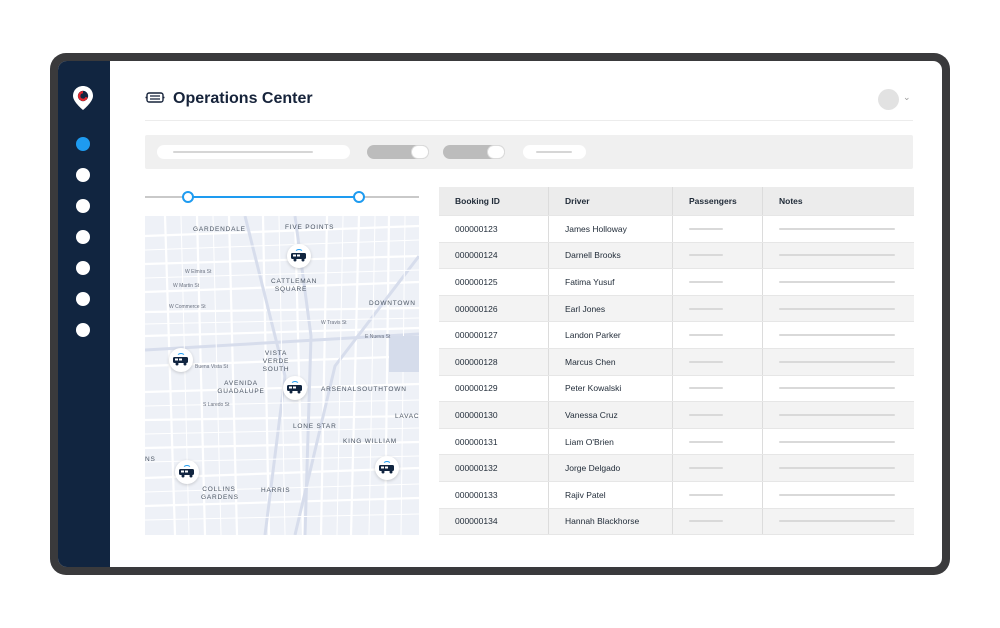 Image resolution: width=1000 pixels, height=628 pixels. What do you see at coordinates (211, 367) in the screenshot?
I see `street-label: Buena Vista St` at bounding box center [211, 367].